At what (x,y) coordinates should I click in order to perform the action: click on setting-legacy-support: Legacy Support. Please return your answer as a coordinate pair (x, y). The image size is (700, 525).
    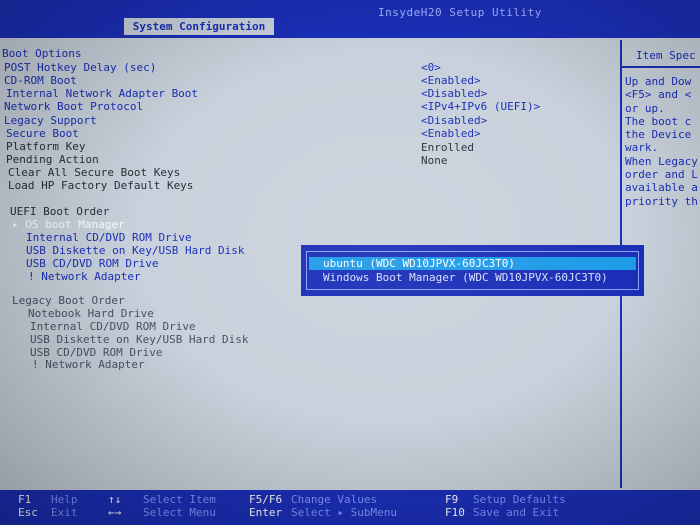
    Looking at the image, I should click on (50, 120).